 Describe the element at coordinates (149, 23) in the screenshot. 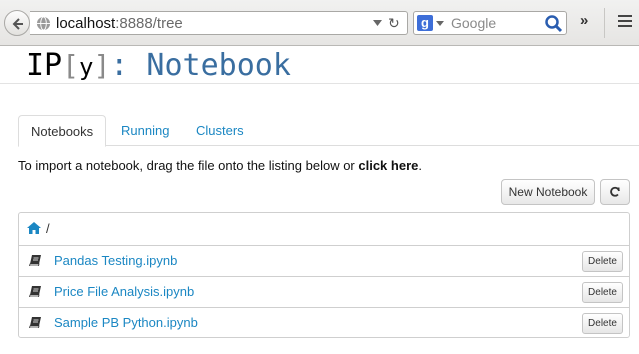

I see `url-path: :8888/tree` at that location.